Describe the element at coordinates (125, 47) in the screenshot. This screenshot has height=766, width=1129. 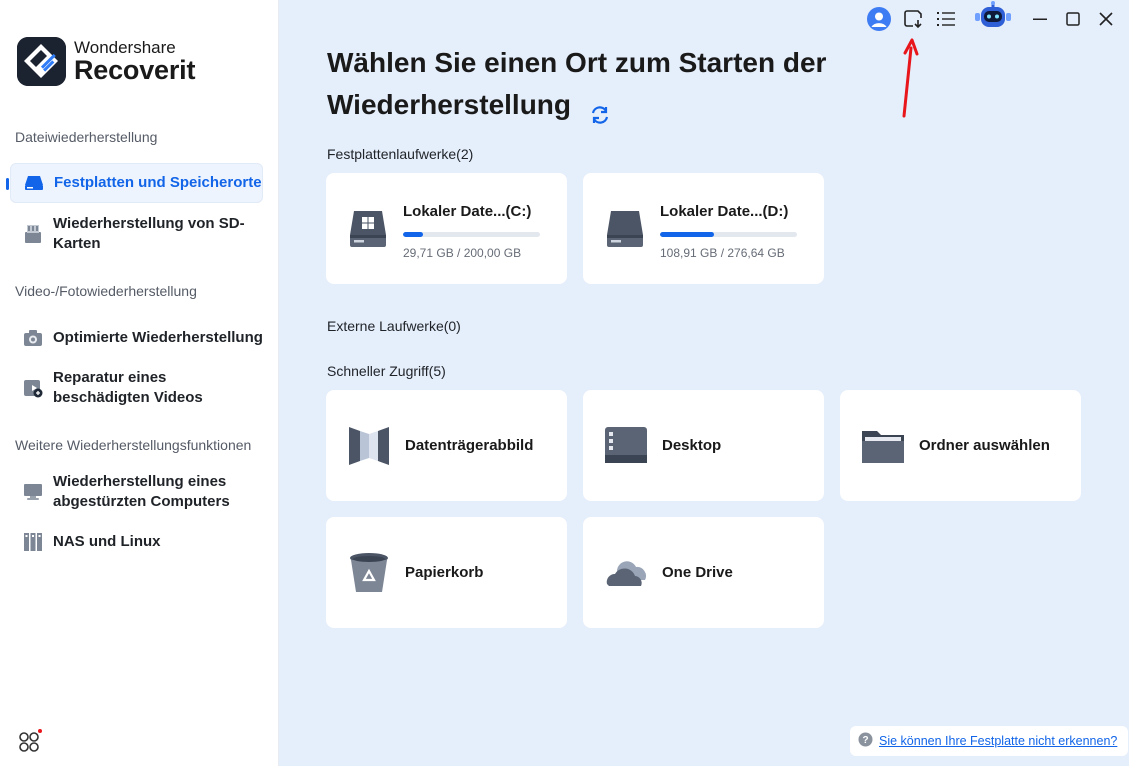
I see `brand-company: Wondershare` at that location.